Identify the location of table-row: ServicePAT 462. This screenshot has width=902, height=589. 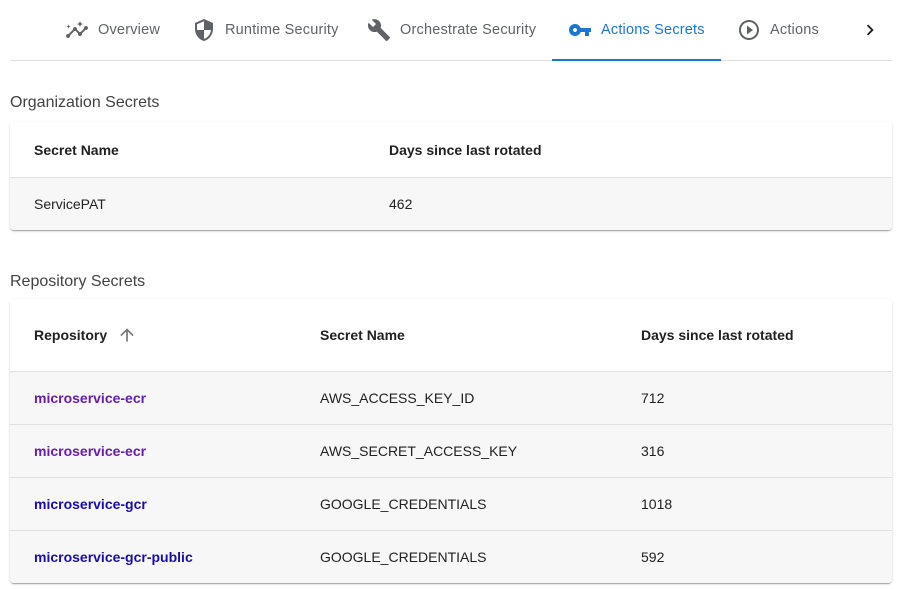
(451, 204).